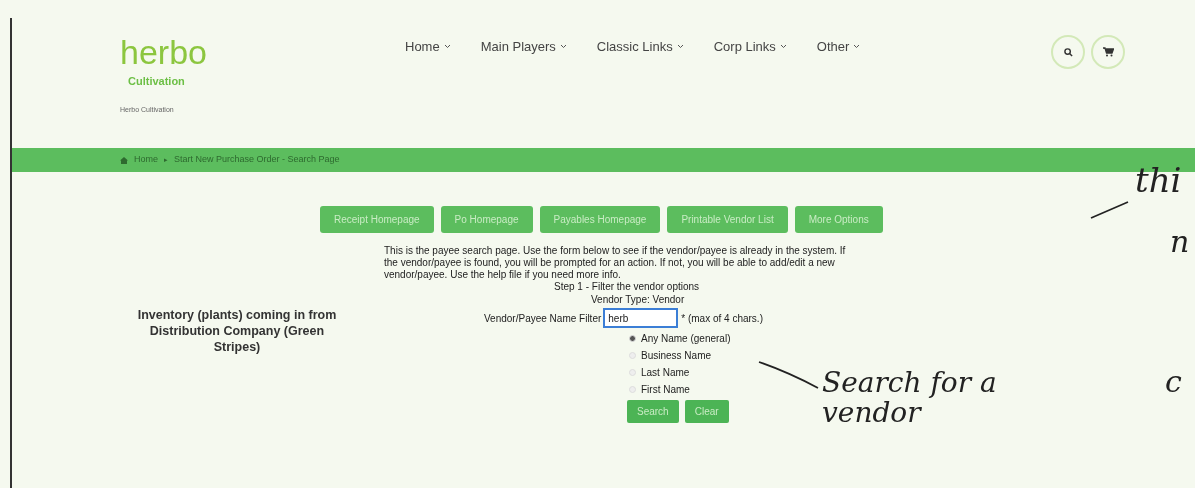 The width and height of the screenshot is (1195, 488). What do you see at coordinates (641, 318) in the screenshot?
I see `name-filter-field: herb` at bounding box center [641, 318].